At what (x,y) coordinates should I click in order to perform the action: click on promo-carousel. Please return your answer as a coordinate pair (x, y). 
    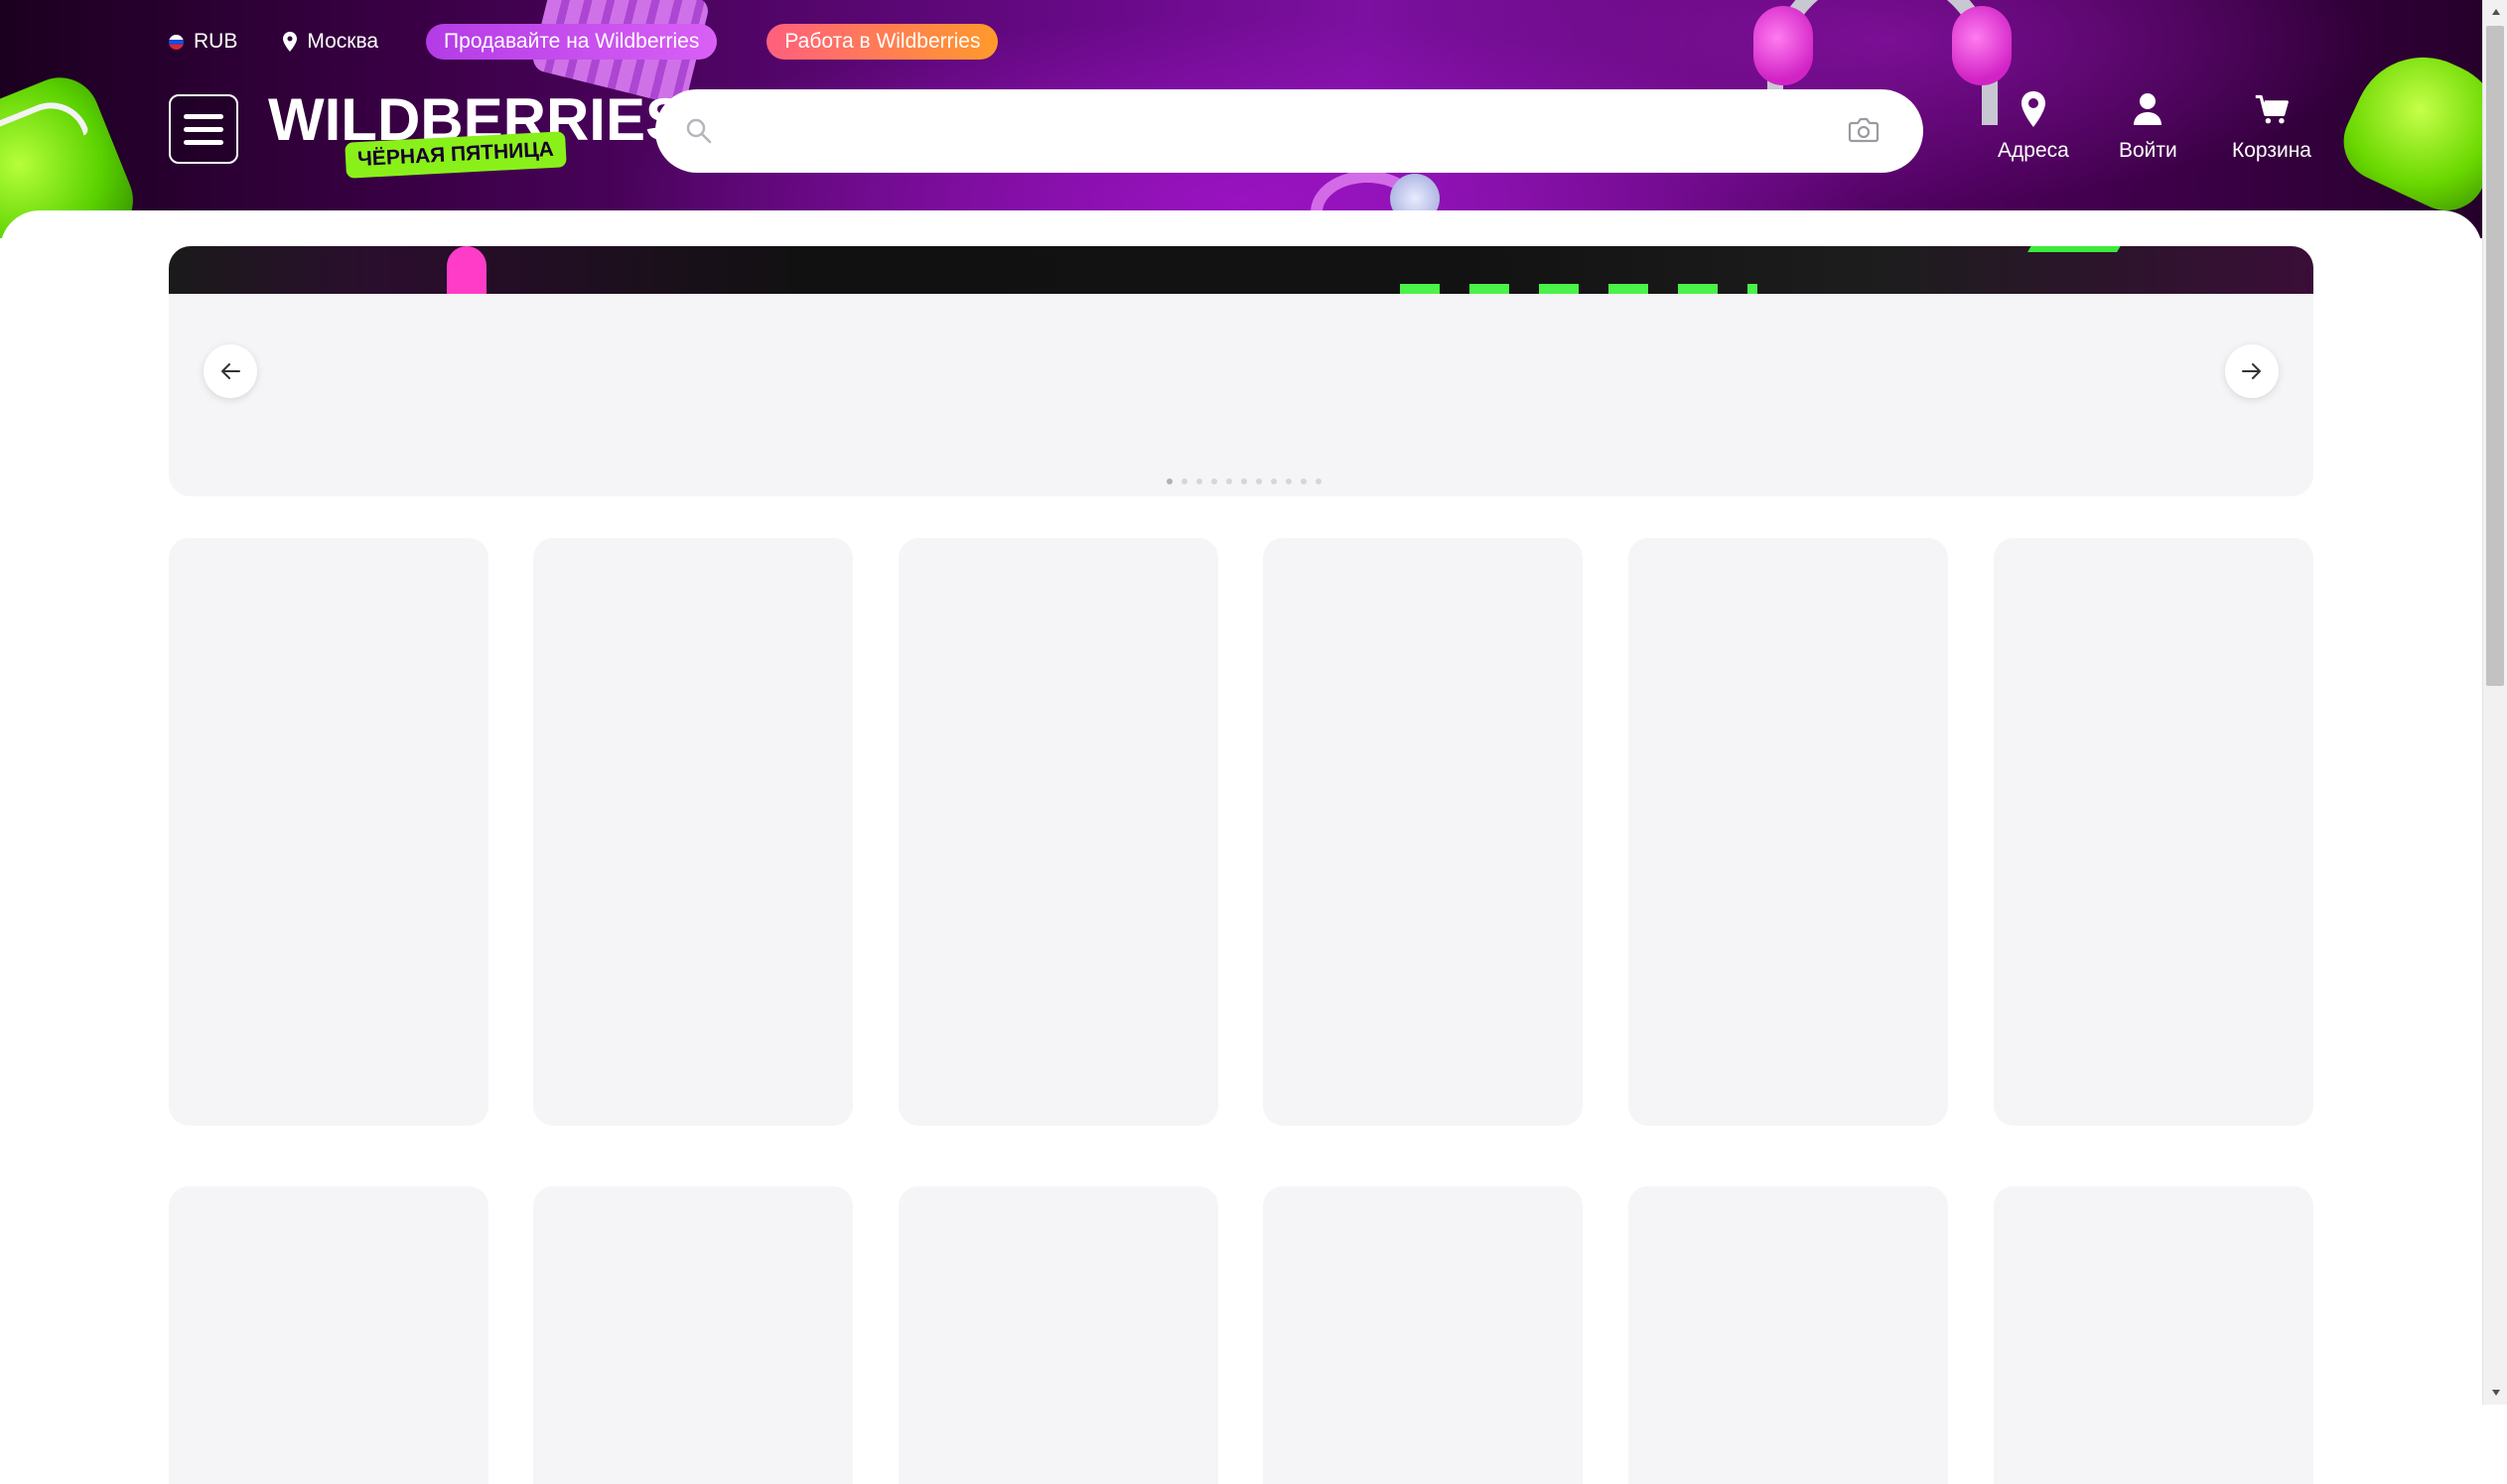
    Looking at the image, I should click on (1241, 371).